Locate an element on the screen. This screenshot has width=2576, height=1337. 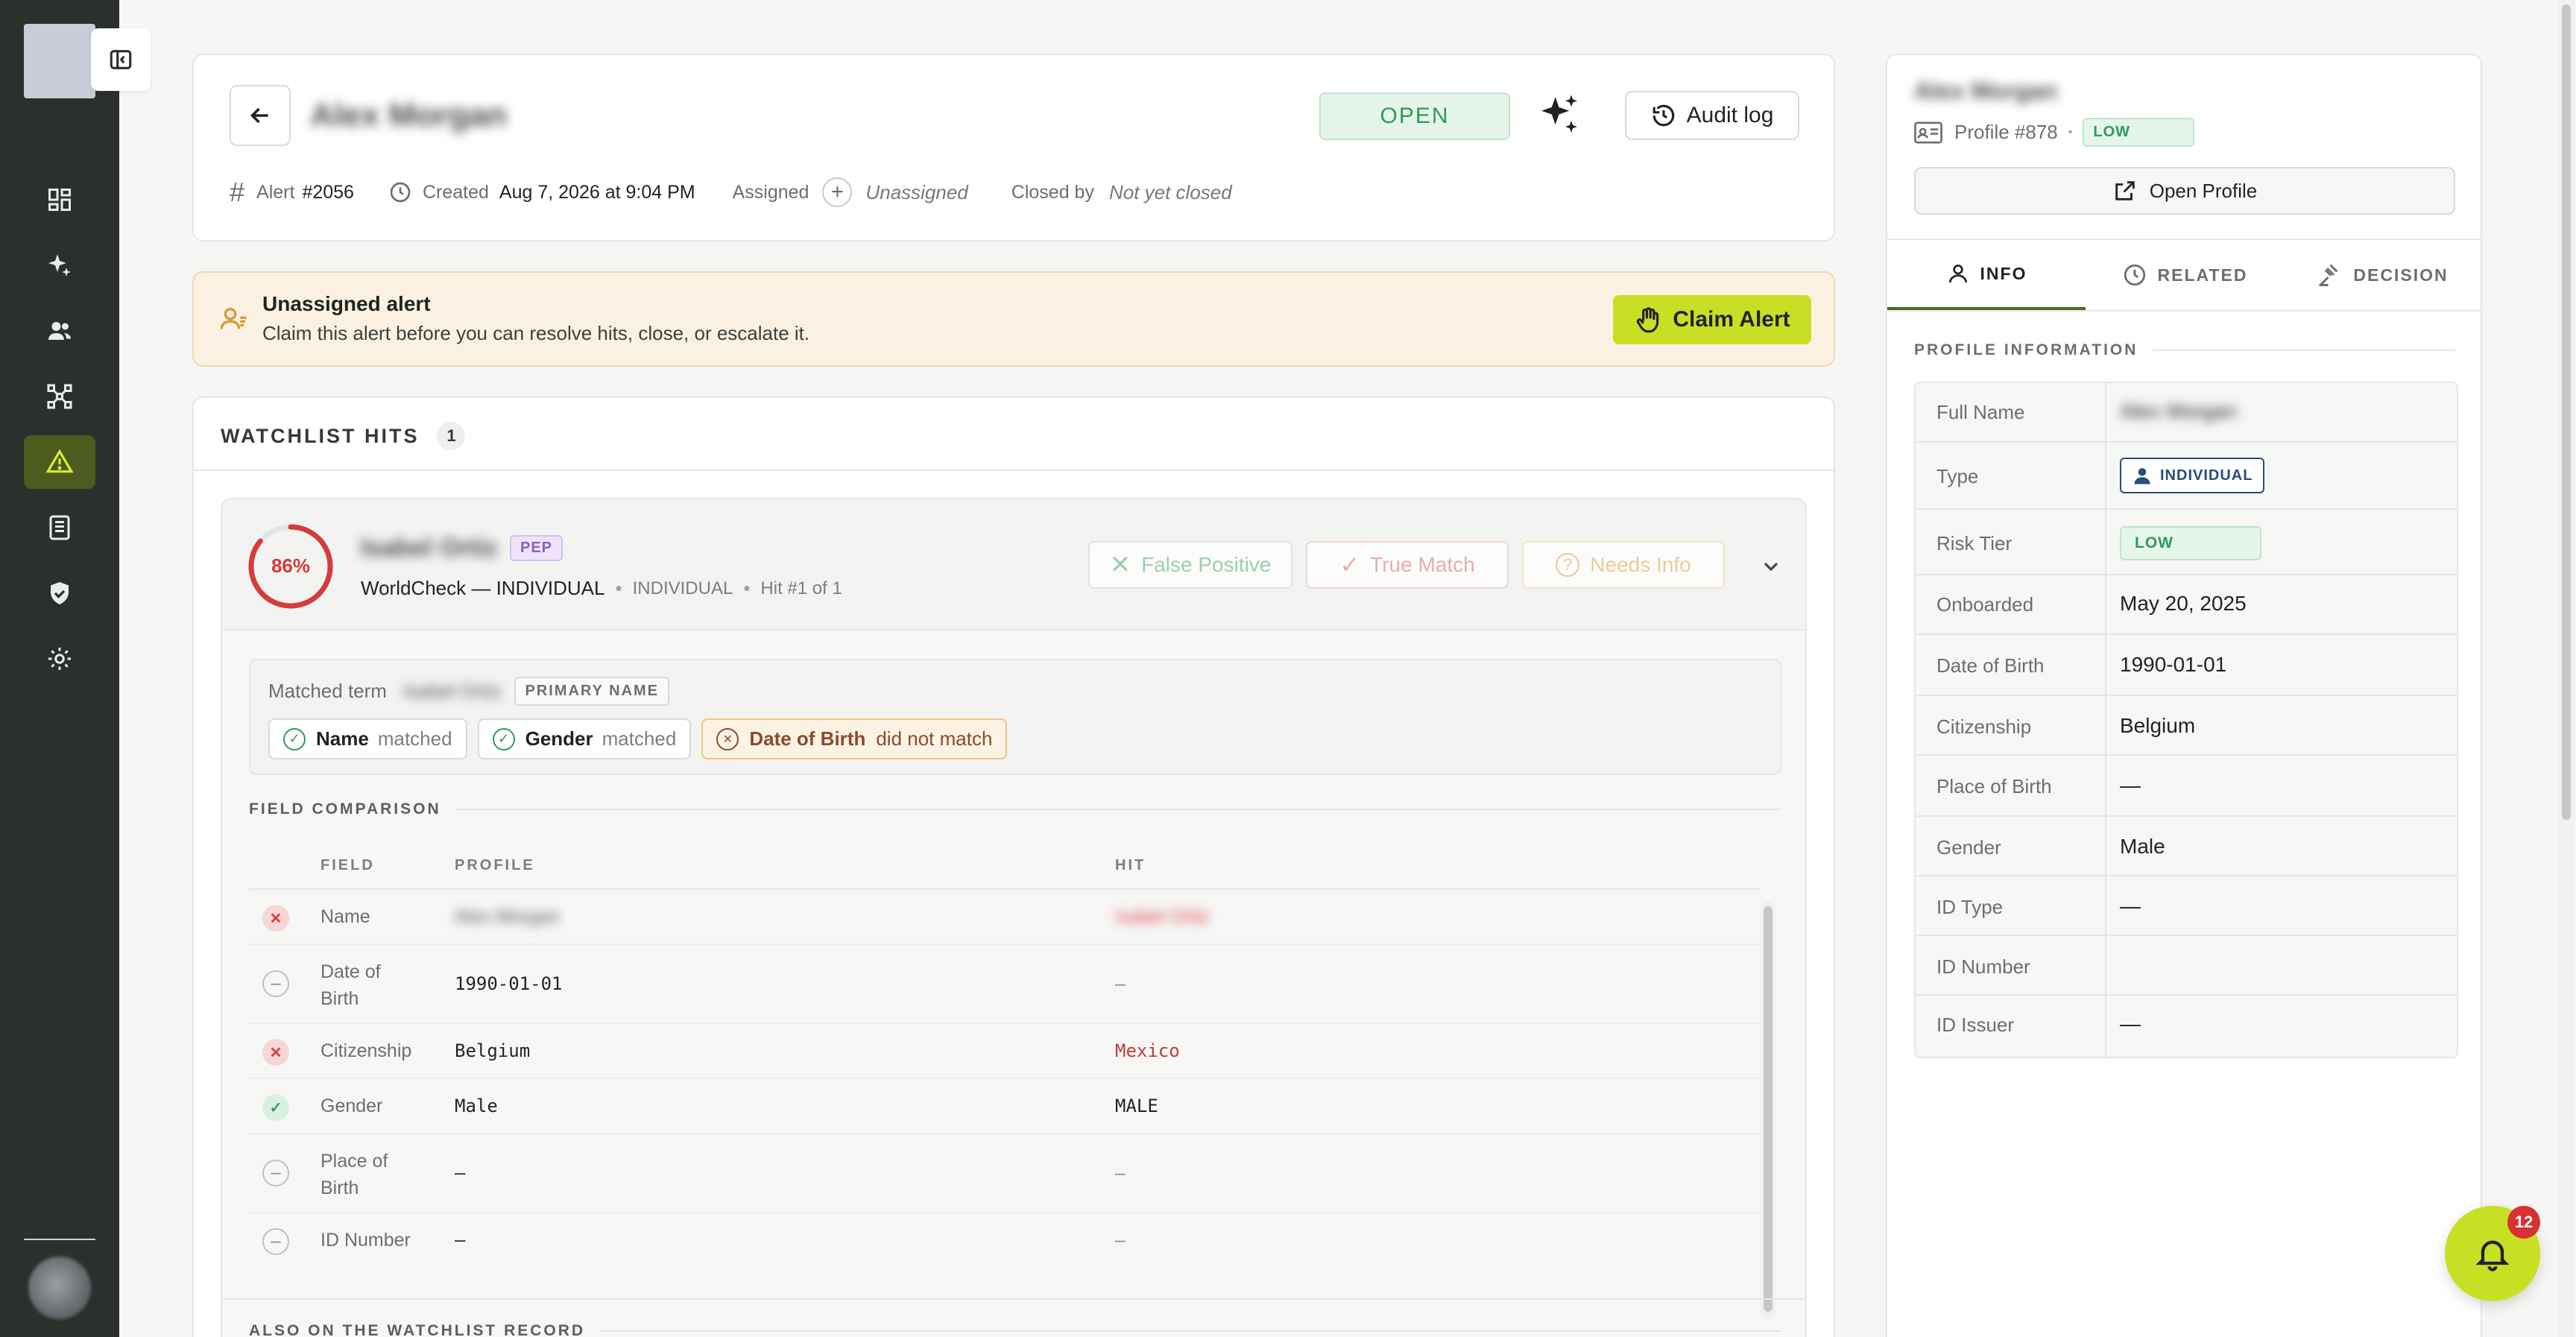
nav-settings is located at coordinates (60, 659).